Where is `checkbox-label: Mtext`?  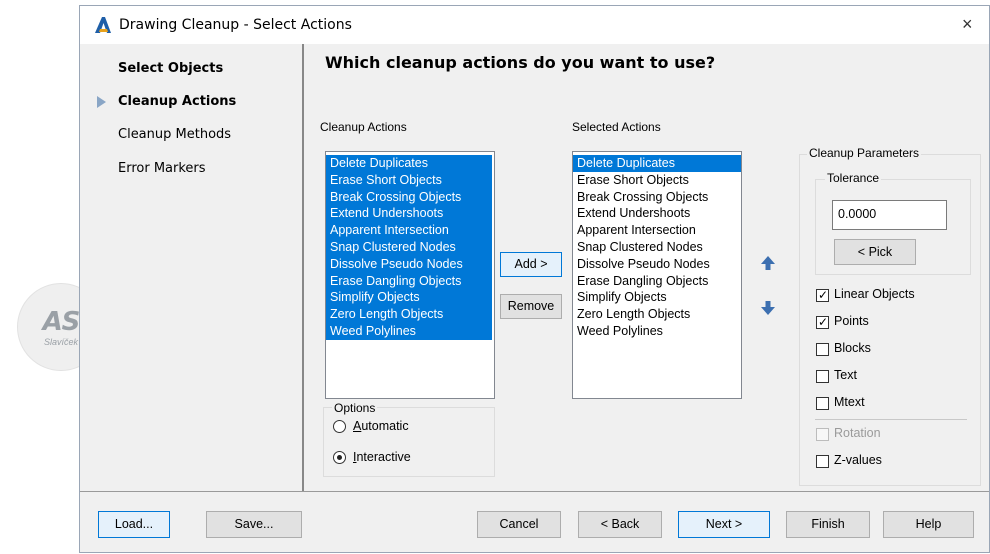
checkbox-label: Mtext is located at coordinates (849, 402).